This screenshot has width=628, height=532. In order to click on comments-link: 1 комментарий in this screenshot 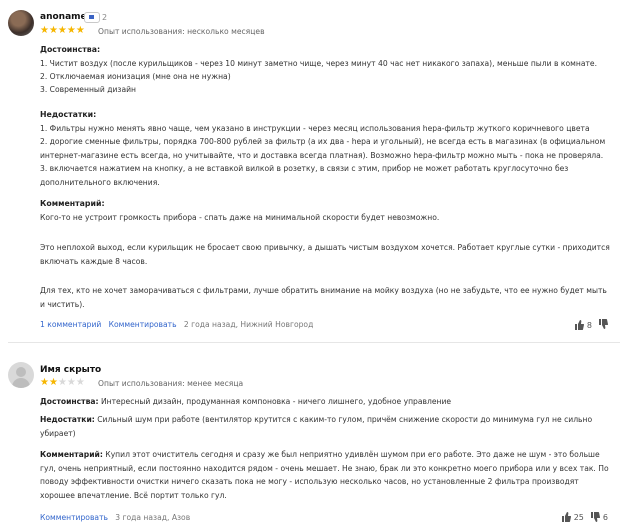, I will do `click(70, 324)`.